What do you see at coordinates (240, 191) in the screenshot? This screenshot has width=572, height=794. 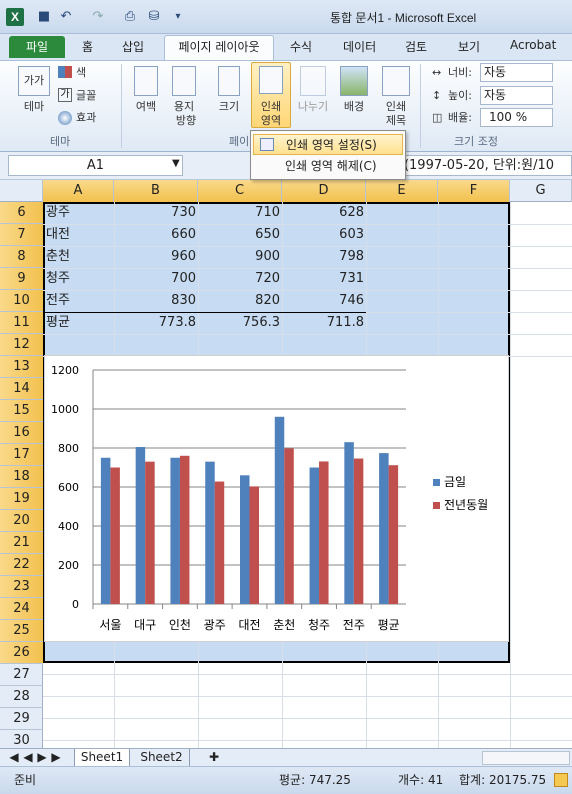 I see `column-header: C` at bounding box center [240, 191].